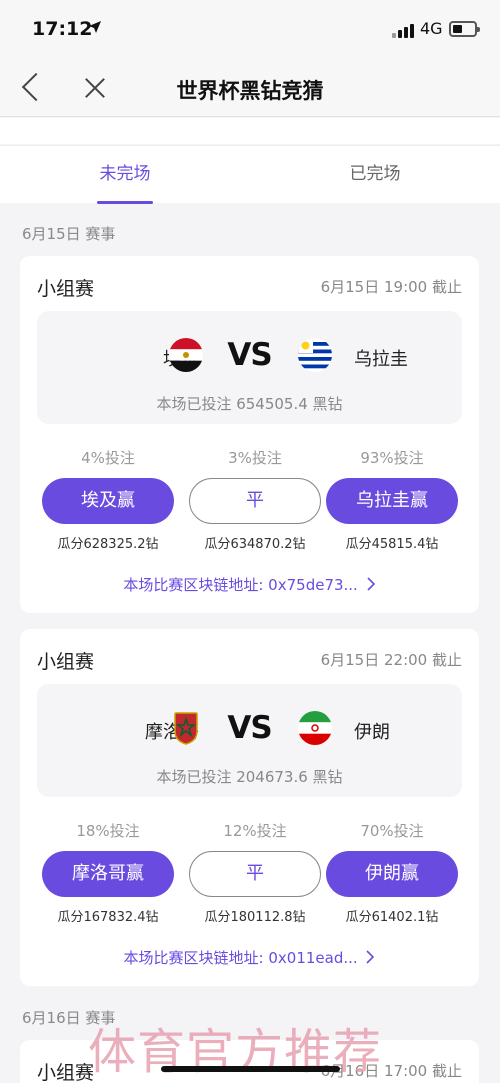 This screenshot has height=1083, width=500. I want to click on bet-home-win-button: 摩洛哥赢, so click(108, 874).